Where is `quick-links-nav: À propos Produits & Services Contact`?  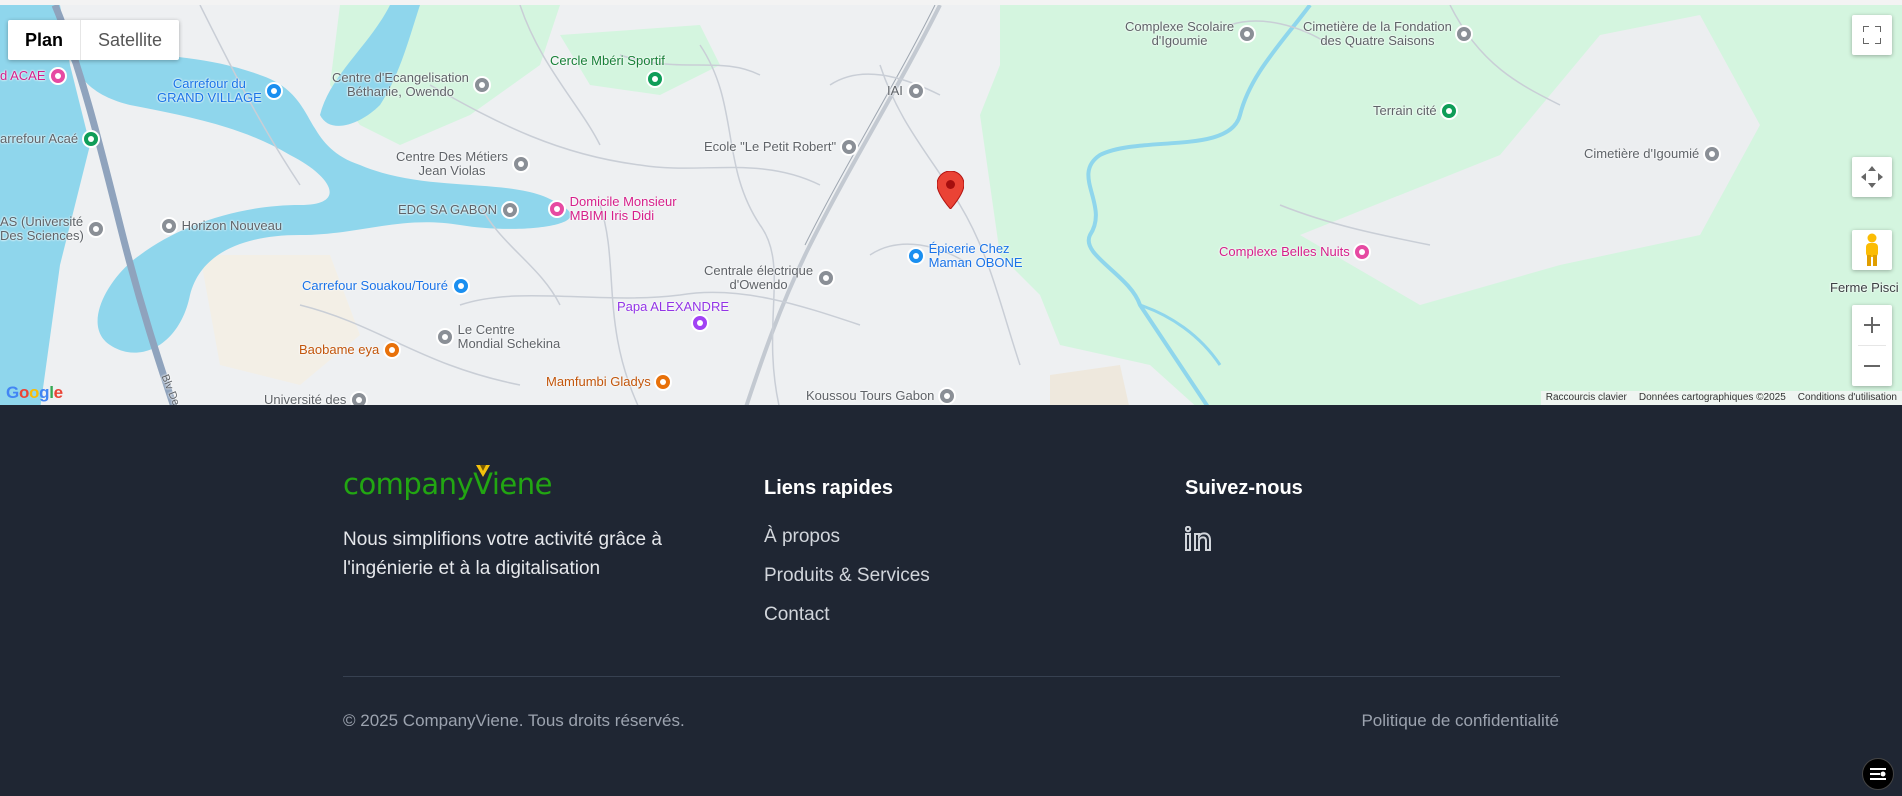
quick-links-nav: À propos Produits & Services Contact is located at coordinates (847, 575).